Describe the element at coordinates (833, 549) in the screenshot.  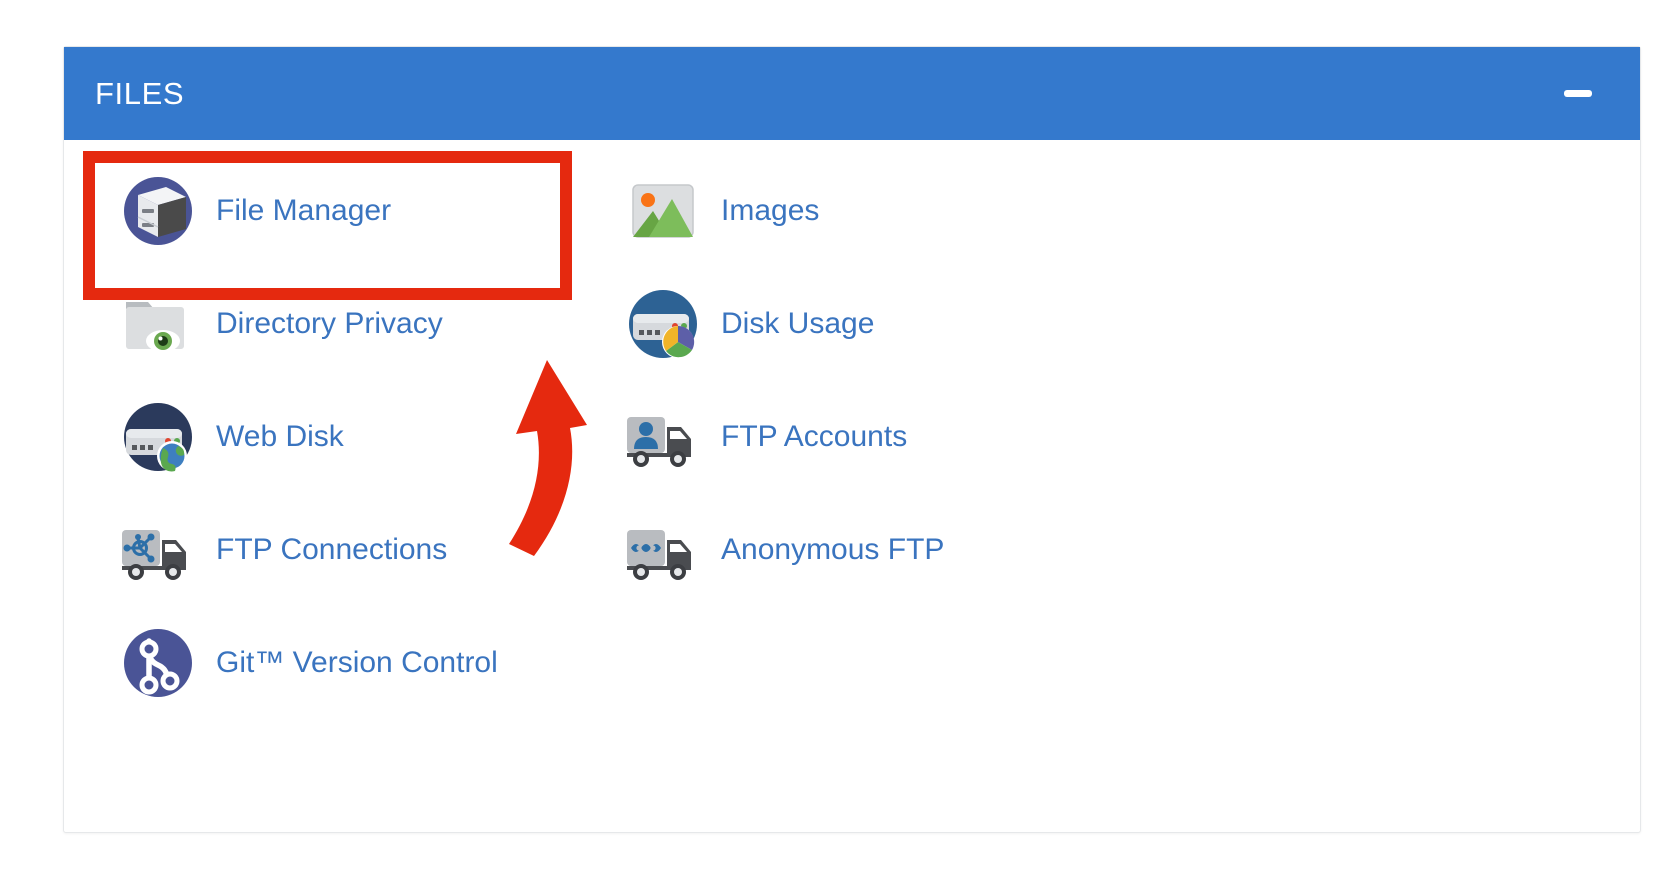
I see `tile-label: Anonymous FTP` at that location.